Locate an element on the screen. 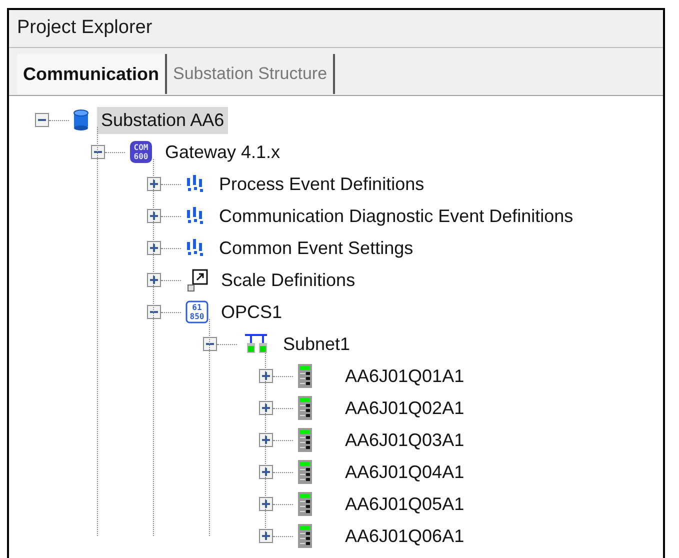  tree-item: AA6J01Q05A1 is located at coordinates (404, 504).